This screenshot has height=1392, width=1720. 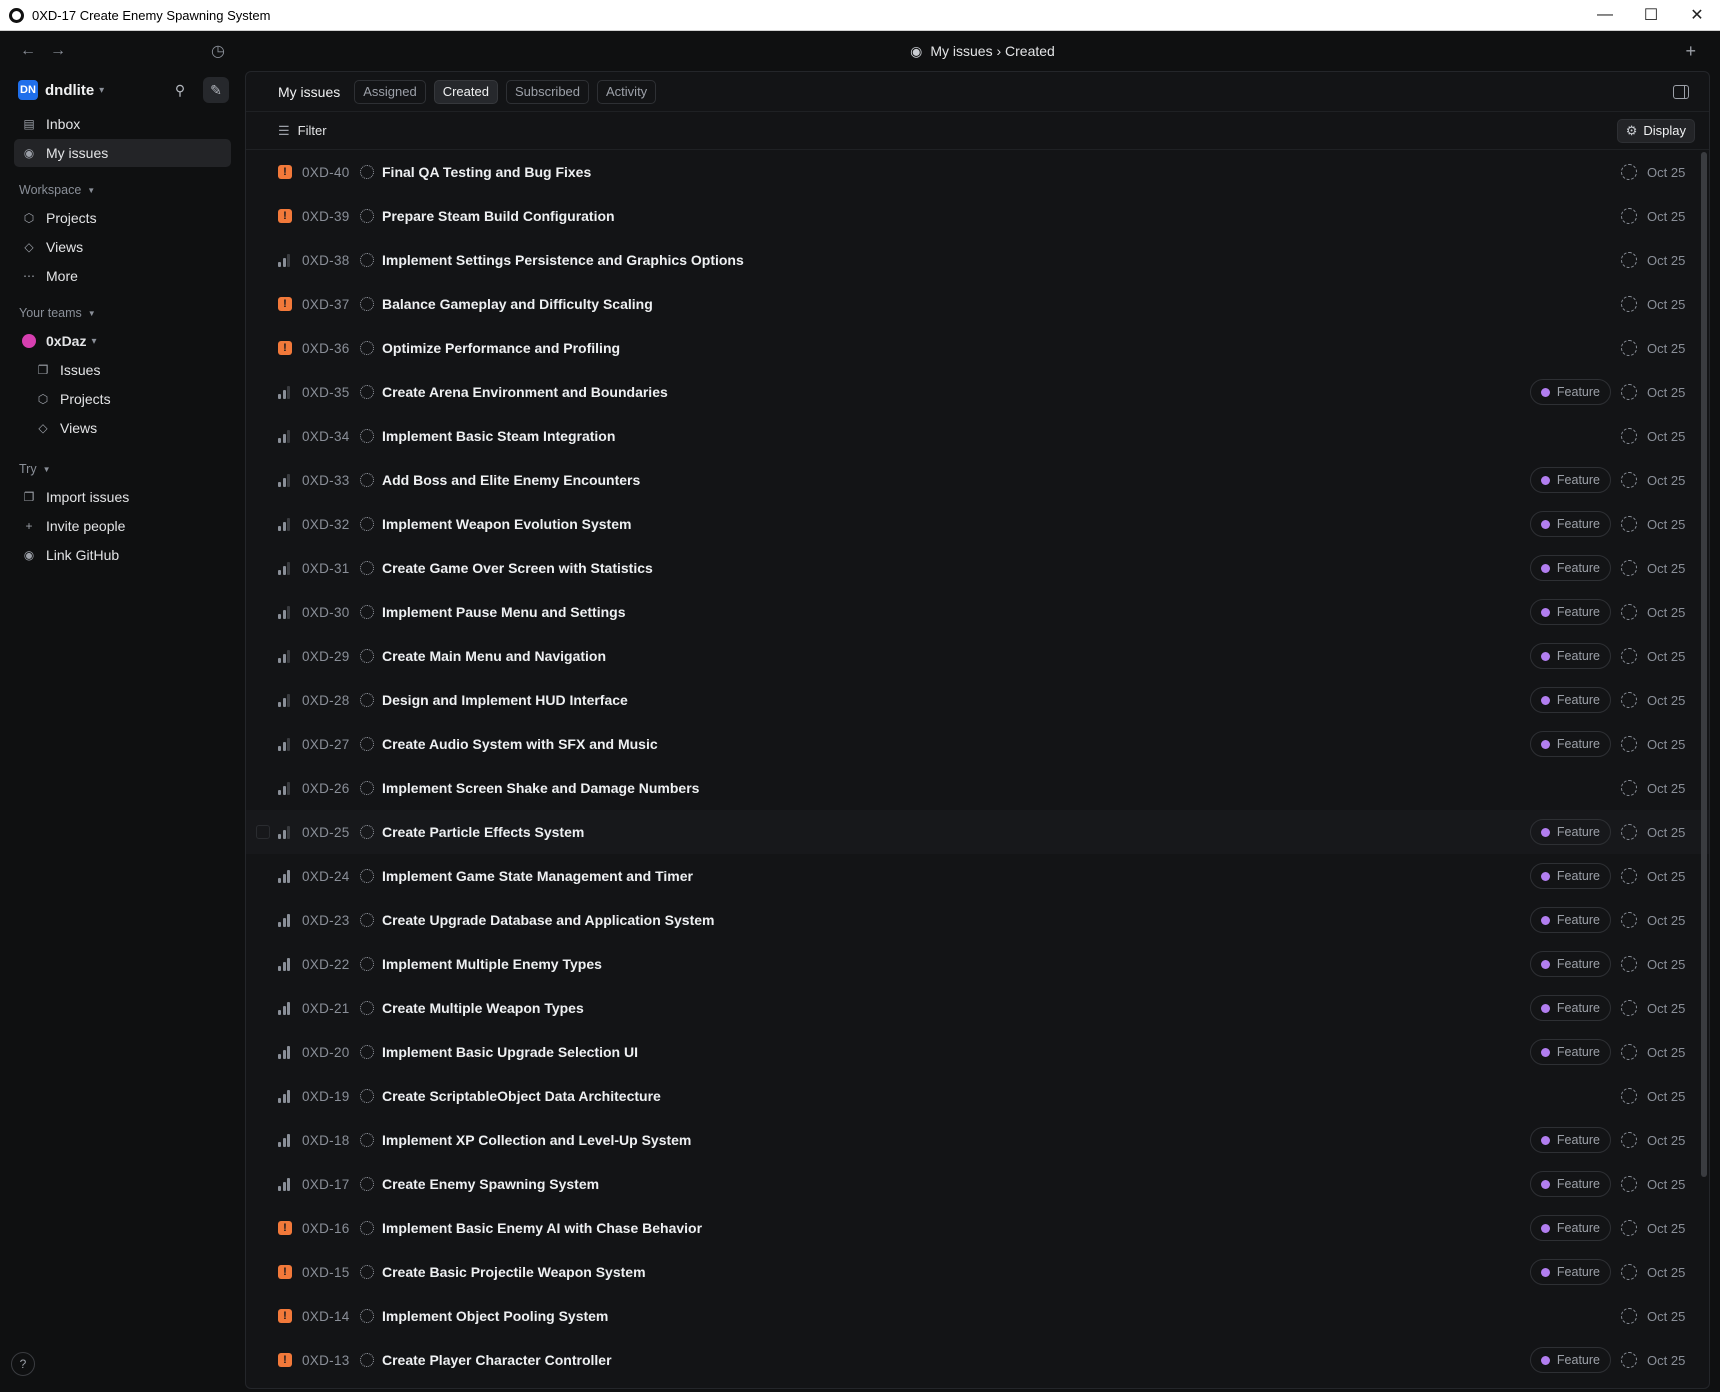 I want to click on history-icon: ◷, so click(x=218, y=51).